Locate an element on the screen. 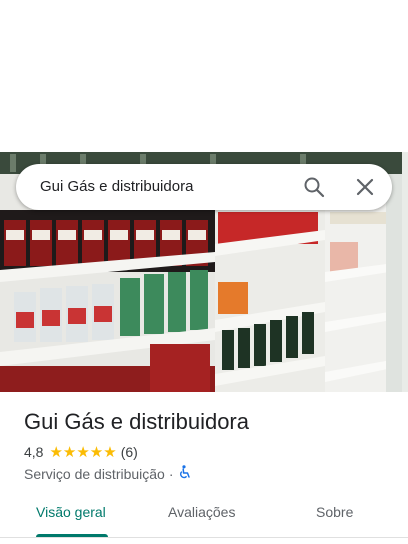 This screenshot has height=544, width=408. category-row: Serviço de distribuição · is located at coordinates (107, 474).